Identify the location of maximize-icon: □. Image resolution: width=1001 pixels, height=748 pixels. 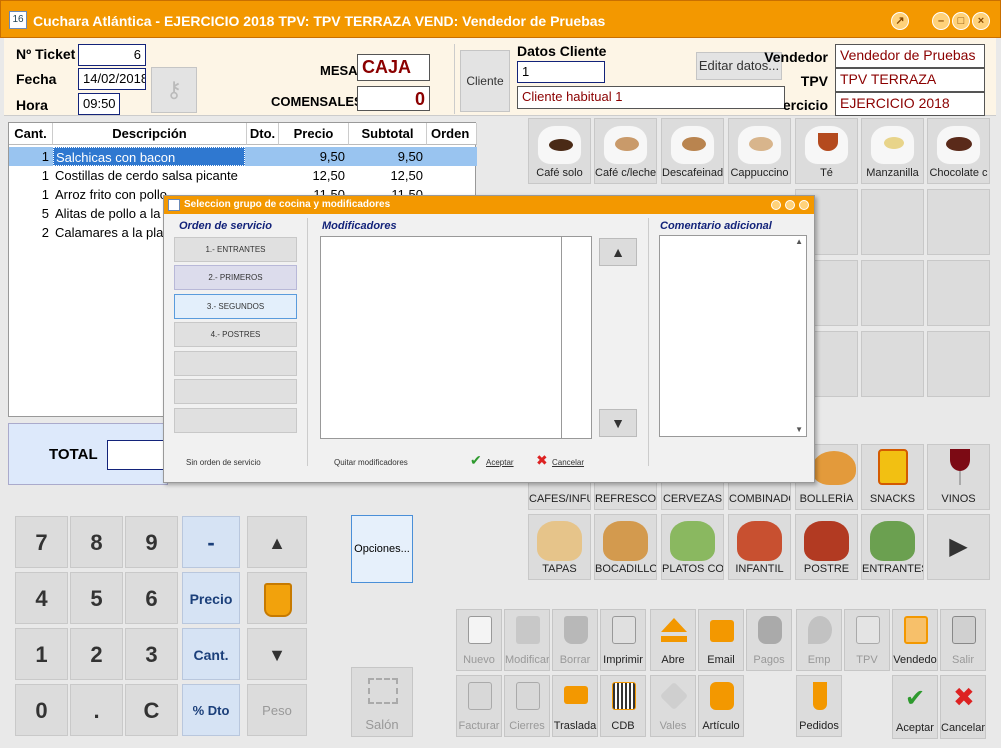
(961, 21).